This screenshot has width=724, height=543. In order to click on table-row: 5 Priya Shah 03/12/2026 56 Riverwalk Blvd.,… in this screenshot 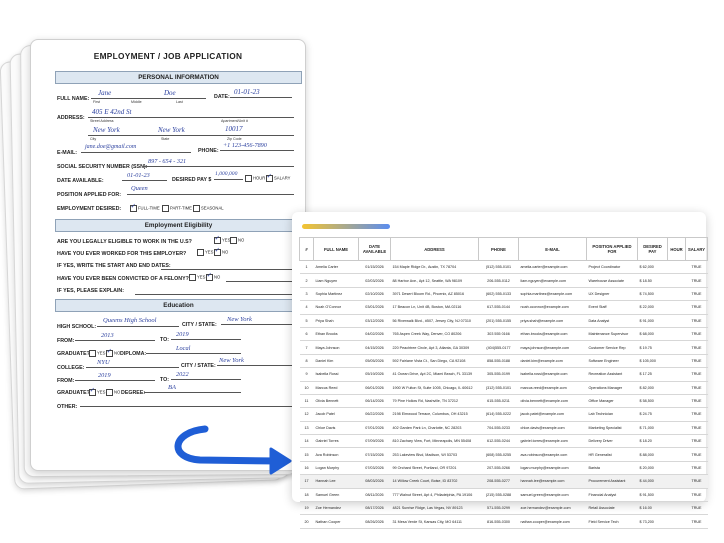, I will do `click(503, 321)`.